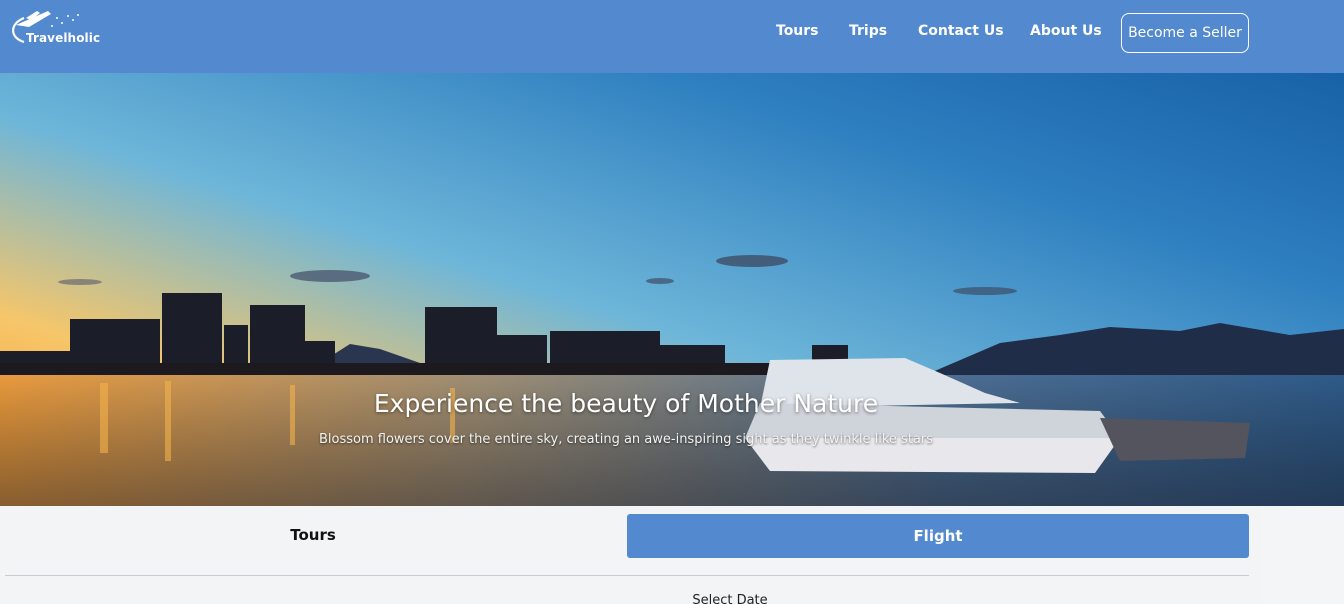 The height and width of the screenshot is (604, 1344). What do you see at coordinates (63, 38) in the screenshot?
I see `brand-name: Travelholic` at bounding box center [63, 38].